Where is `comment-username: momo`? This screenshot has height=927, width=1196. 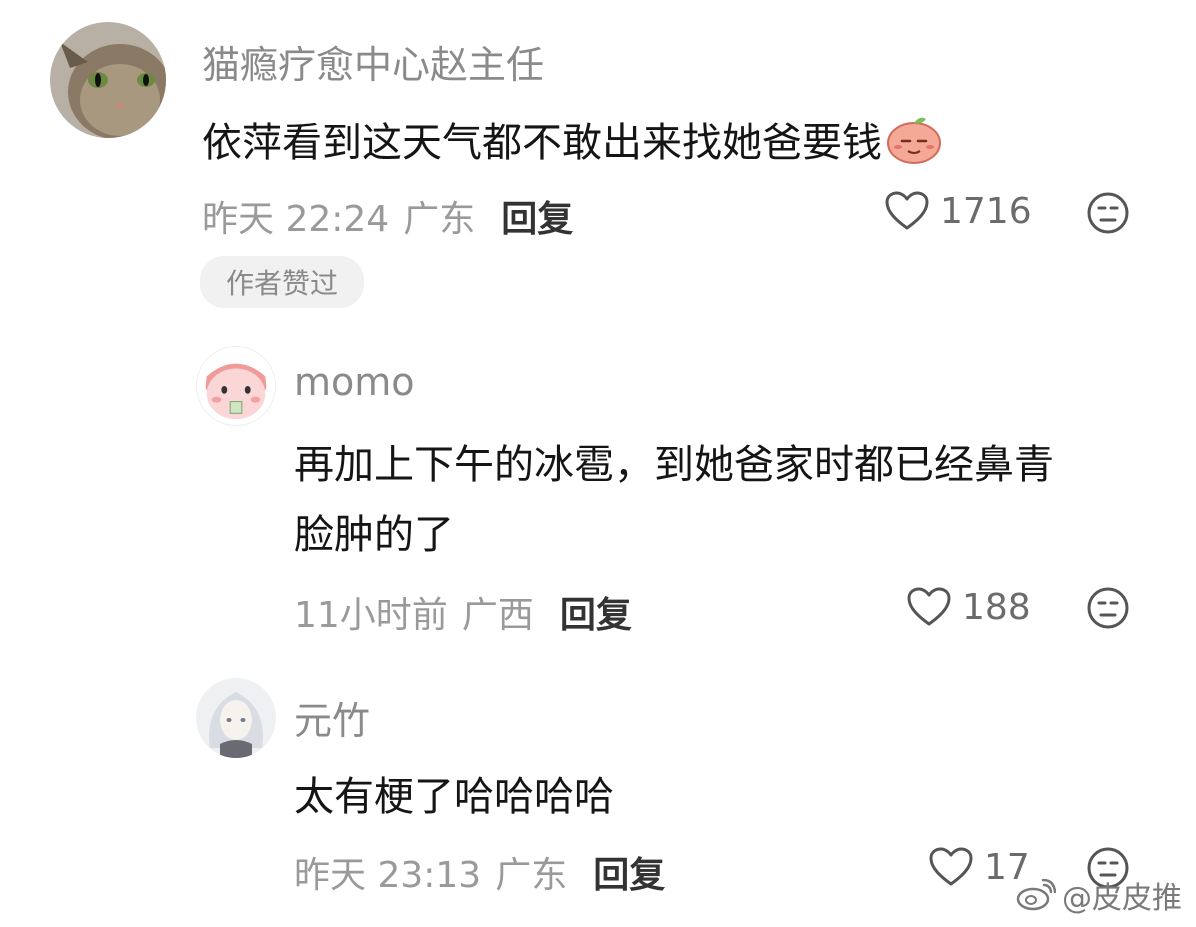
comment-username: momo is located at coordinates (354, 382).